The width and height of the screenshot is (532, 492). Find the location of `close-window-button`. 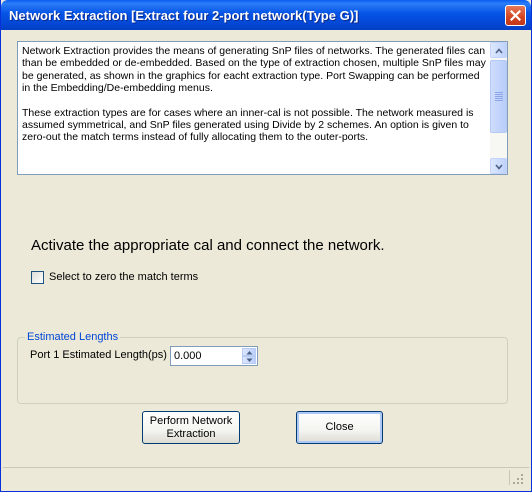

close-window-button is located at coordinates (515, 15).